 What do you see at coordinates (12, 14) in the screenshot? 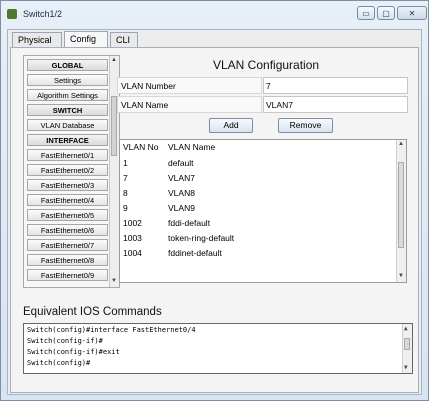
I see `packet-tracer-app-icon` at bounding box center [12, 14].